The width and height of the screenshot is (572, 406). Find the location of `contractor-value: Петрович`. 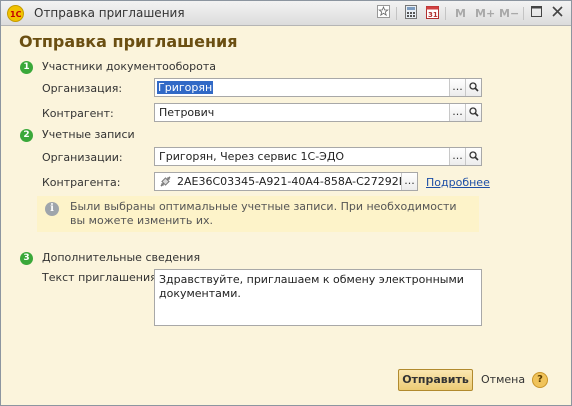

contractor-value: Петрович is located at coordinates (186, 112).